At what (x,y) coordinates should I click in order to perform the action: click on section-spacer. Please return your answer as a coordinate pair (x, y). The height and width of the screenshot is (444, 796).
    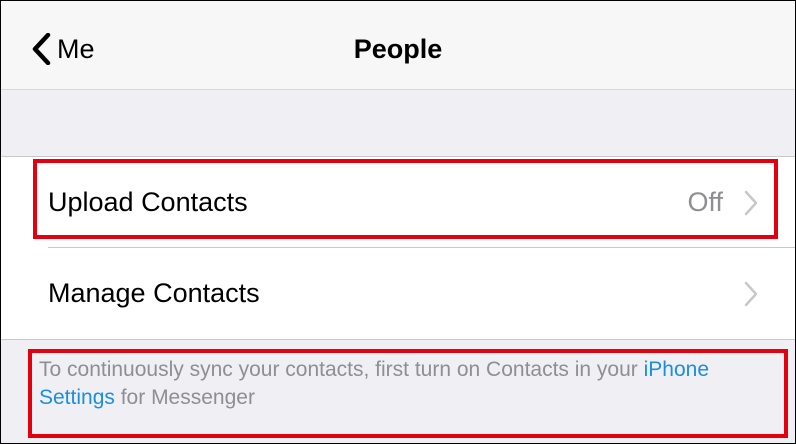
    Looking at the image, I should click on (398, 123).